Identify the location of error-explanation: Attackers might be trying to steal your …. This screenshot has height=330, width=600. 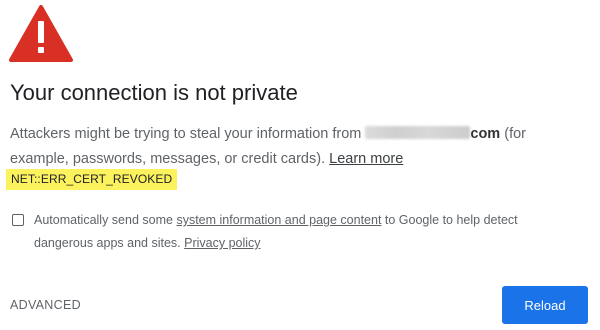
(297, 147).